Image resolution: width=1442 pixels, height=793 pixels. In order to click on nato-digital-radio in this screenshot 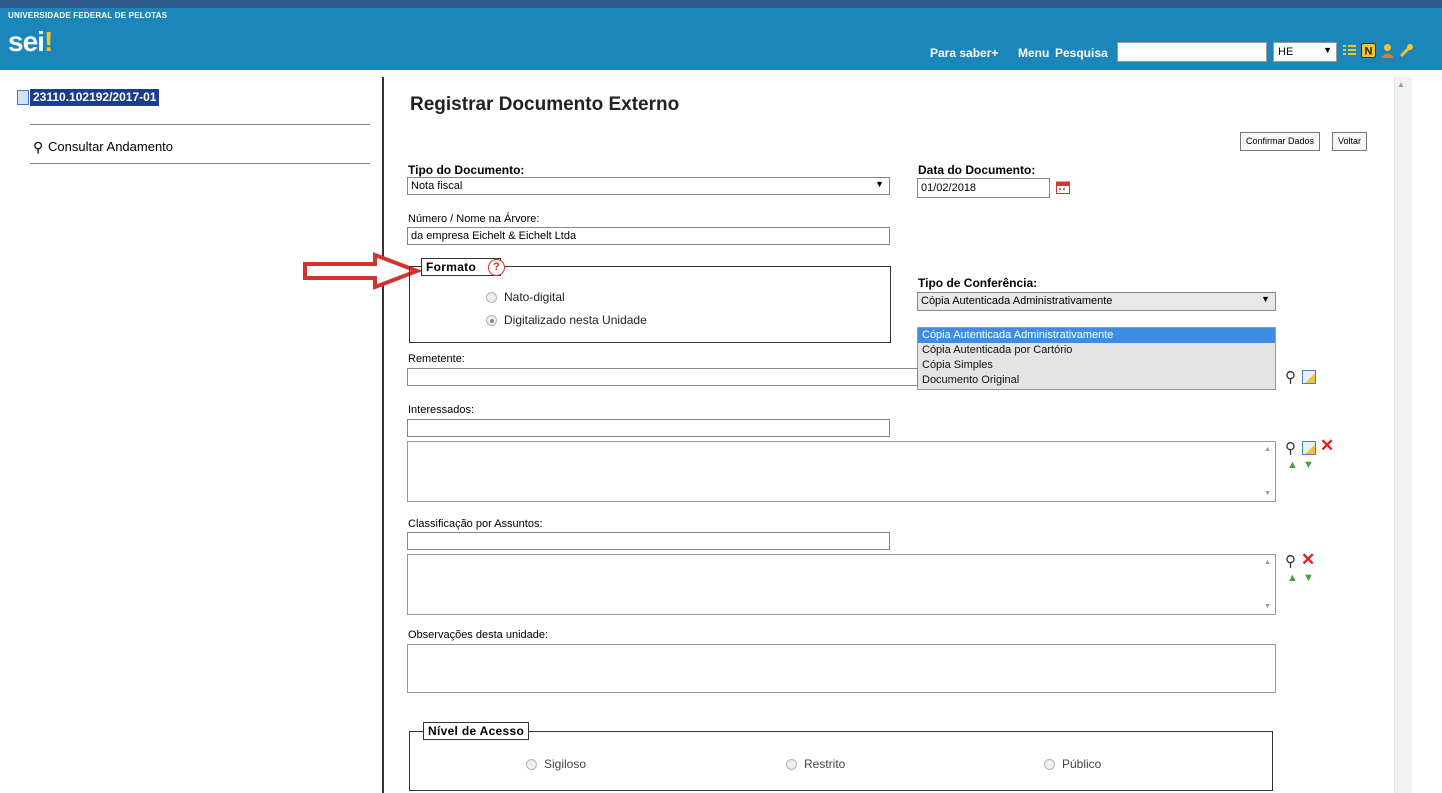, I will do `click(491, 297)`.